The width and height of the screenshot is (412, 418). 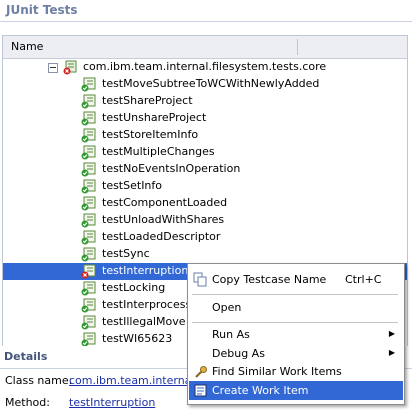 What do you see at coordinates (296, 307) in the screenshot?
I see `menu-item-open: Open` at bounding box center [296, 307].